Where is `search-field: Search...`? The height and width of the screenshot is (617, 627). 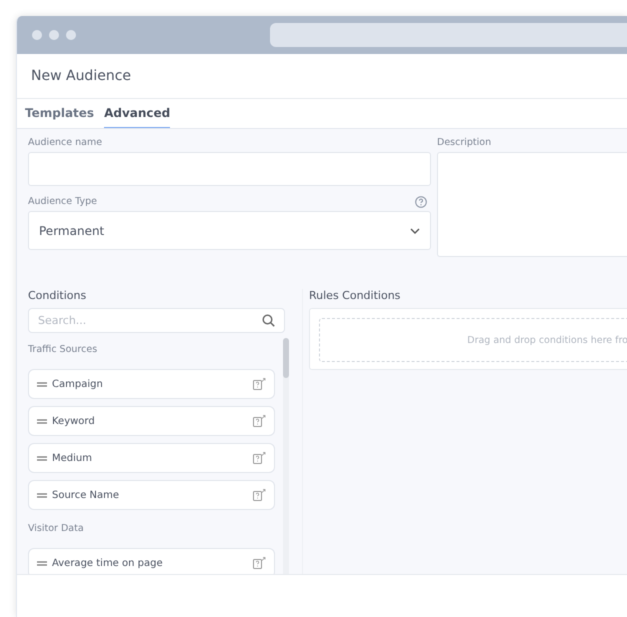 search-field: Search... is located at coordinates (156, 320).